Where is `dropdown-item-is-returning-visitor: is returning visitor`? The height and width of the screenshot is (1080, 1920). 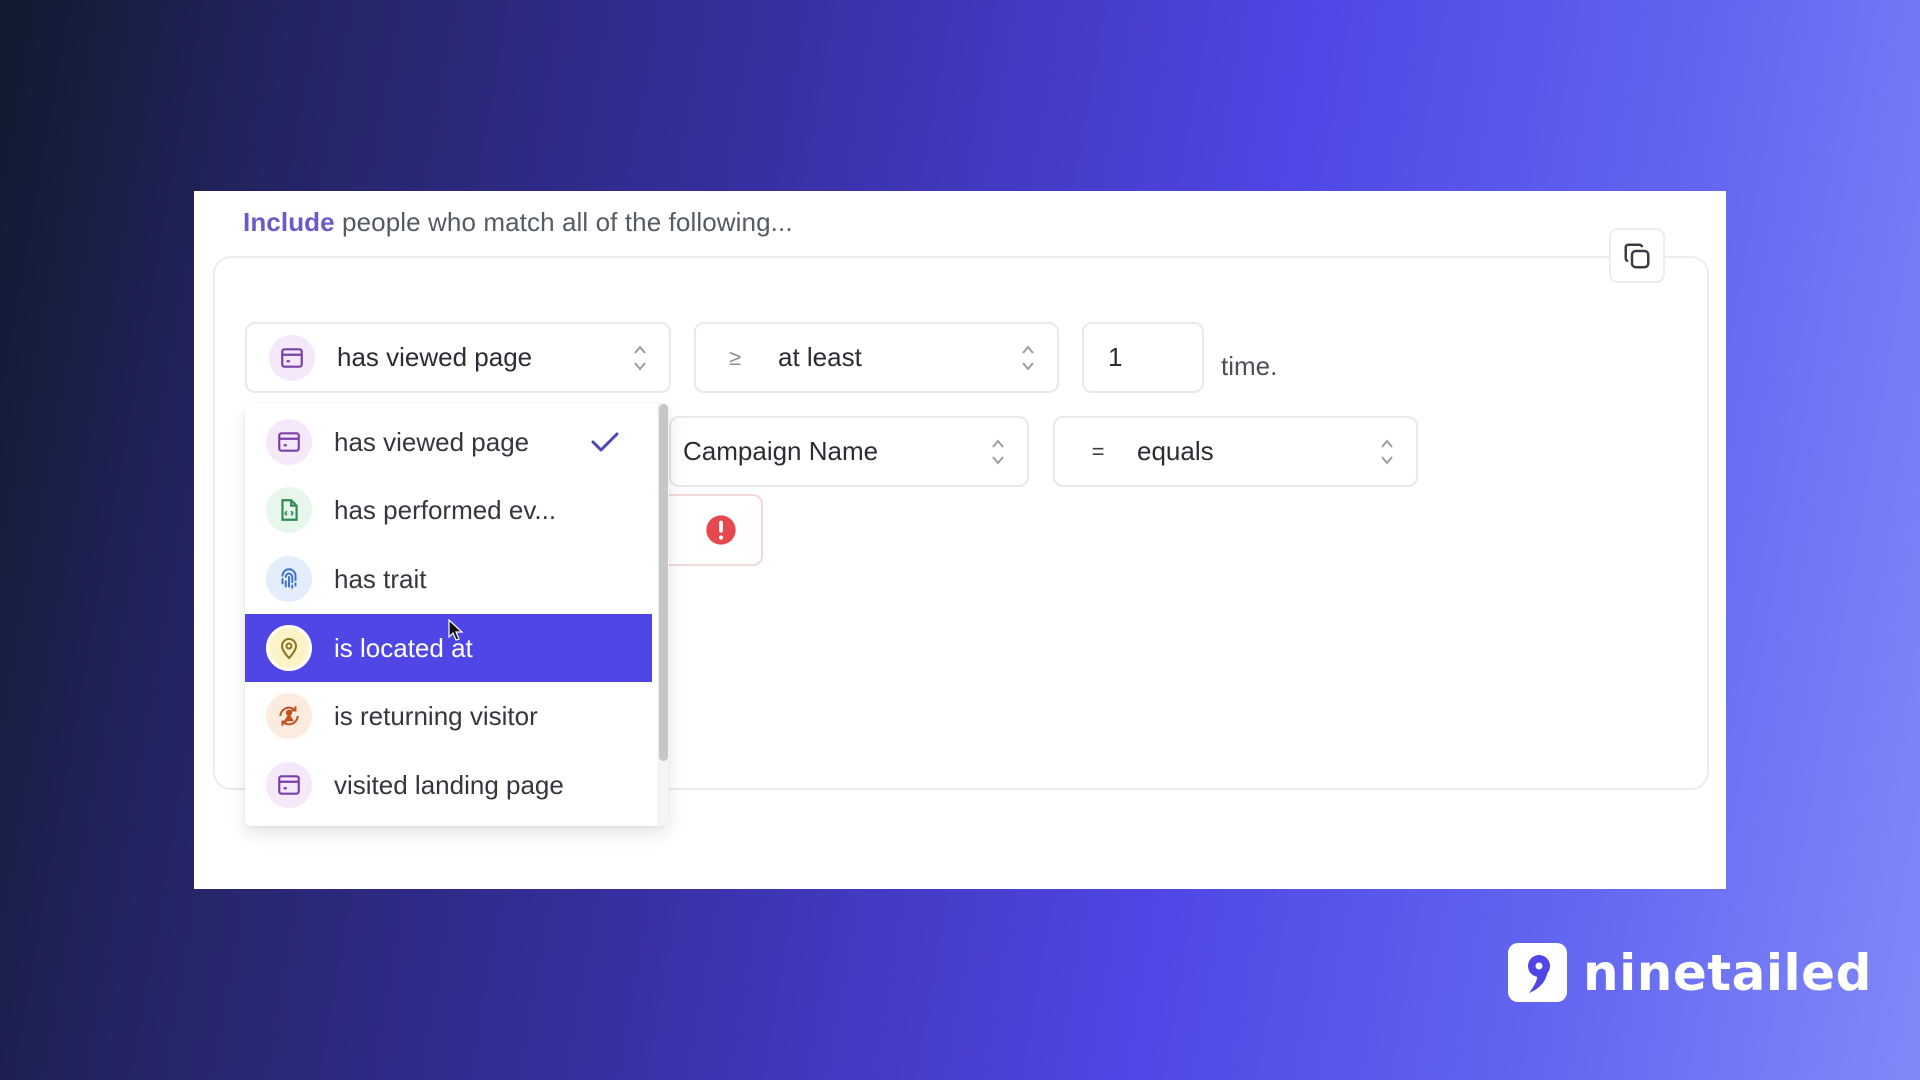 dropdown-item-is-returning-visitor: is returning visitor is located at coordinates (448, 716).